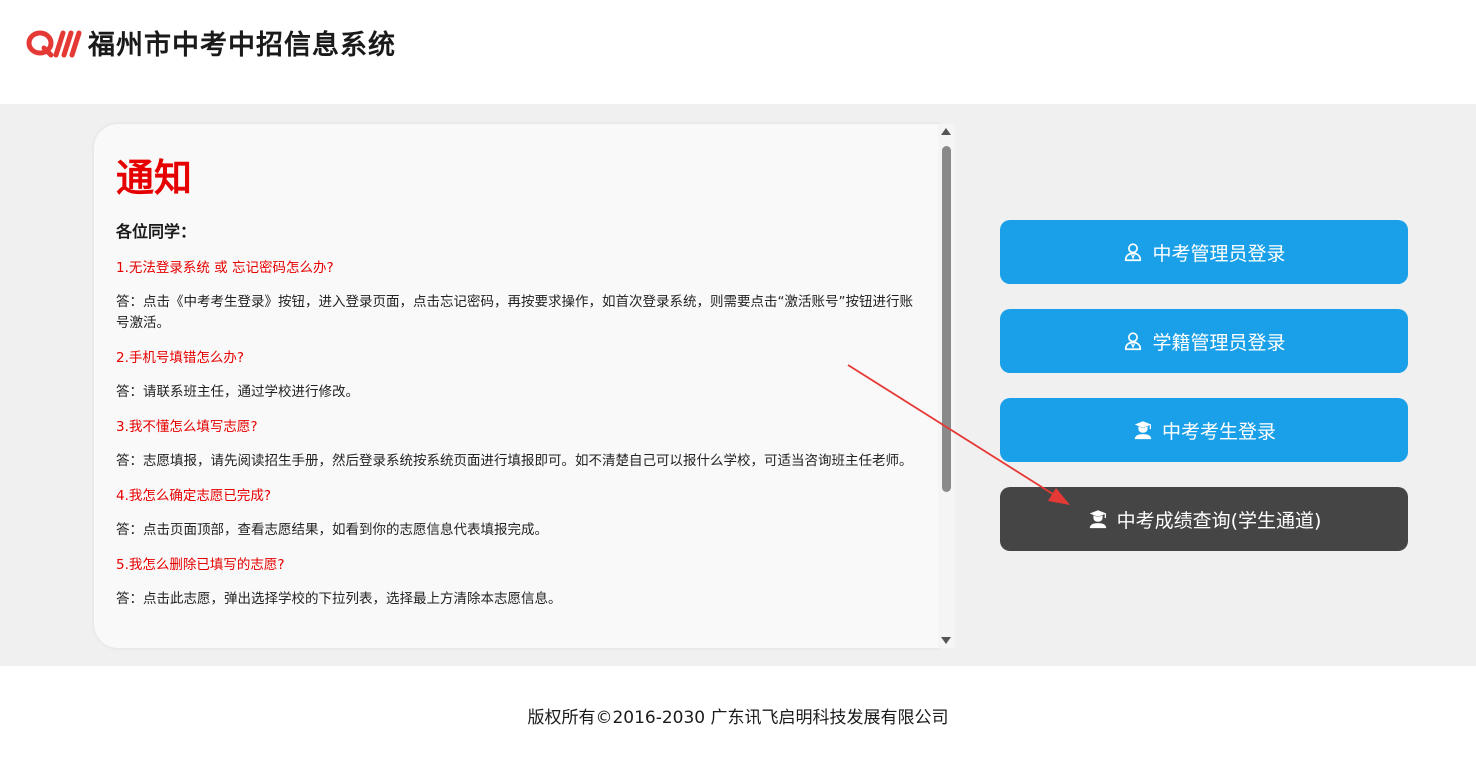  What do you see at coordinates (1219, 253) in the screenshot?
I see `admin-login-label: 中考管理员登录` at bounding box center [1219, 253].